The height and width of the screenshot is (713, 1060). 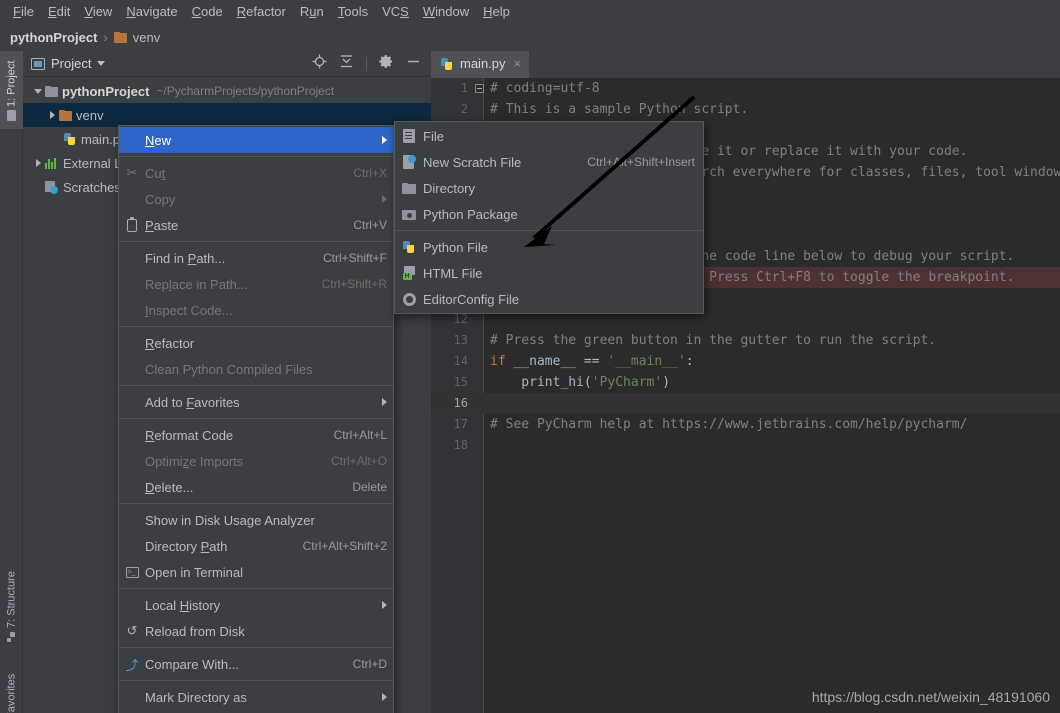 What do you see at coordinates (456, 247) in the screenshot?
I see `menu-item-label: Python File` at bounding box center [456, 247].